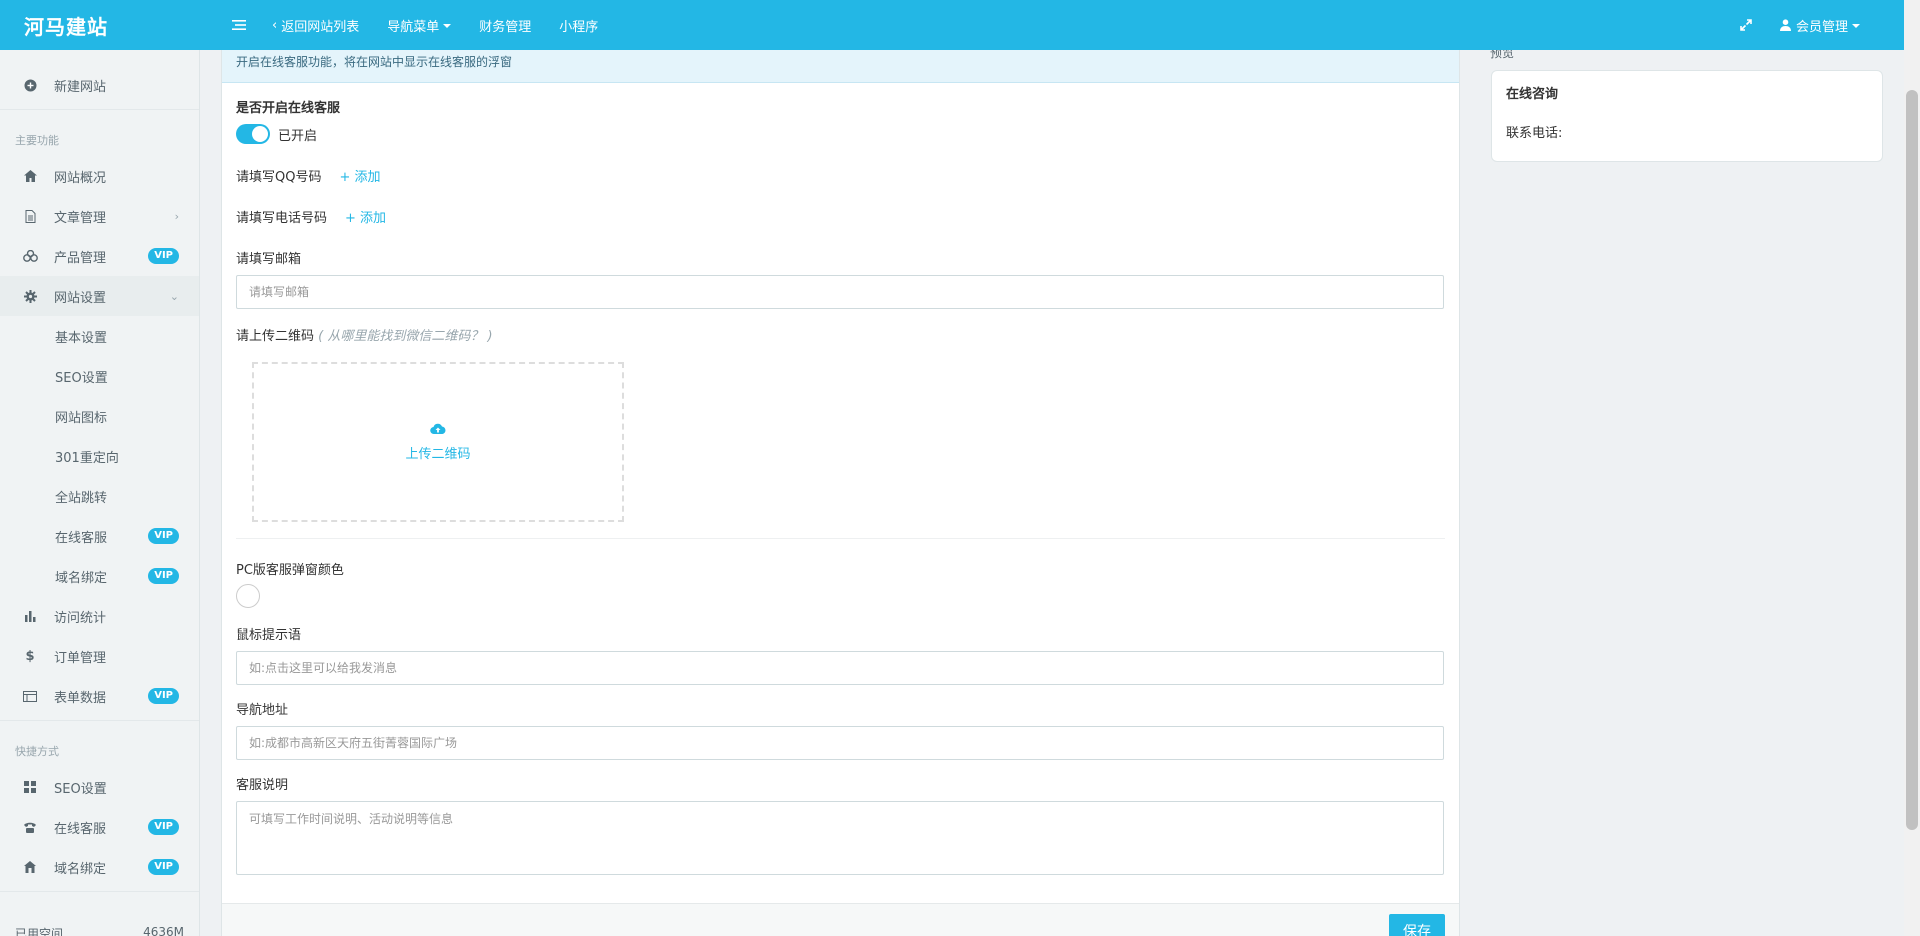 Image resolution: width=1920 pixels, height=936 pixels. Describe the element at coordinates (1912, 460) in the screenshot. I see `scrollbar-thumb` at that location.